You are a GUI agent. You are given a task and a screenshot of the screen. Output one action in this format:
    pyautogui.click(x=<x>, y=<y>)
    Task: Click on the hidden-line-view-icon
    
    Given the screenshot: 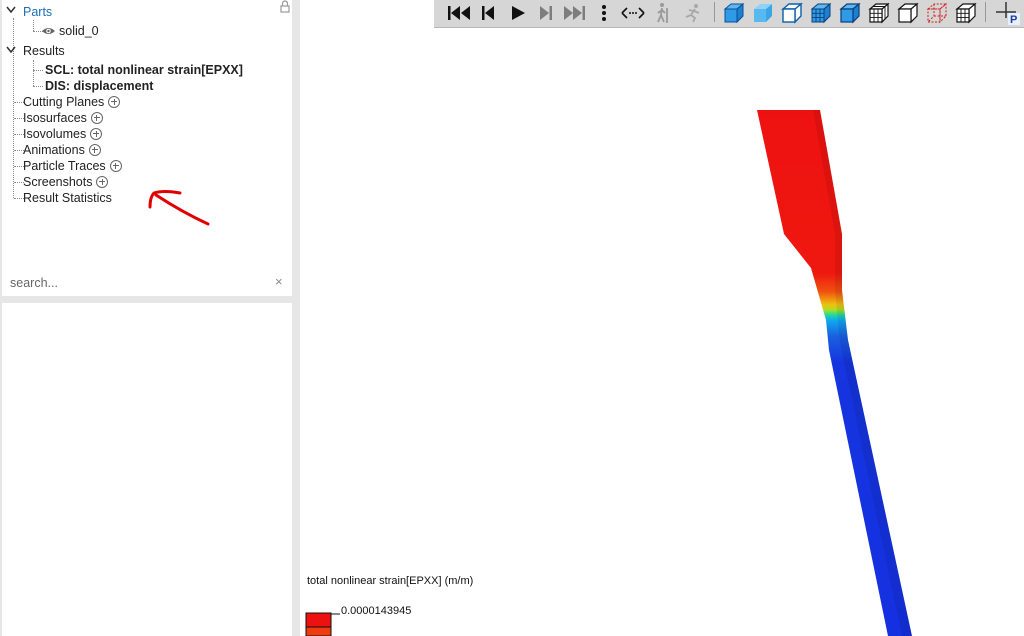 What is the action you would take?
    pyautogui.click(x=792, y=12)
    